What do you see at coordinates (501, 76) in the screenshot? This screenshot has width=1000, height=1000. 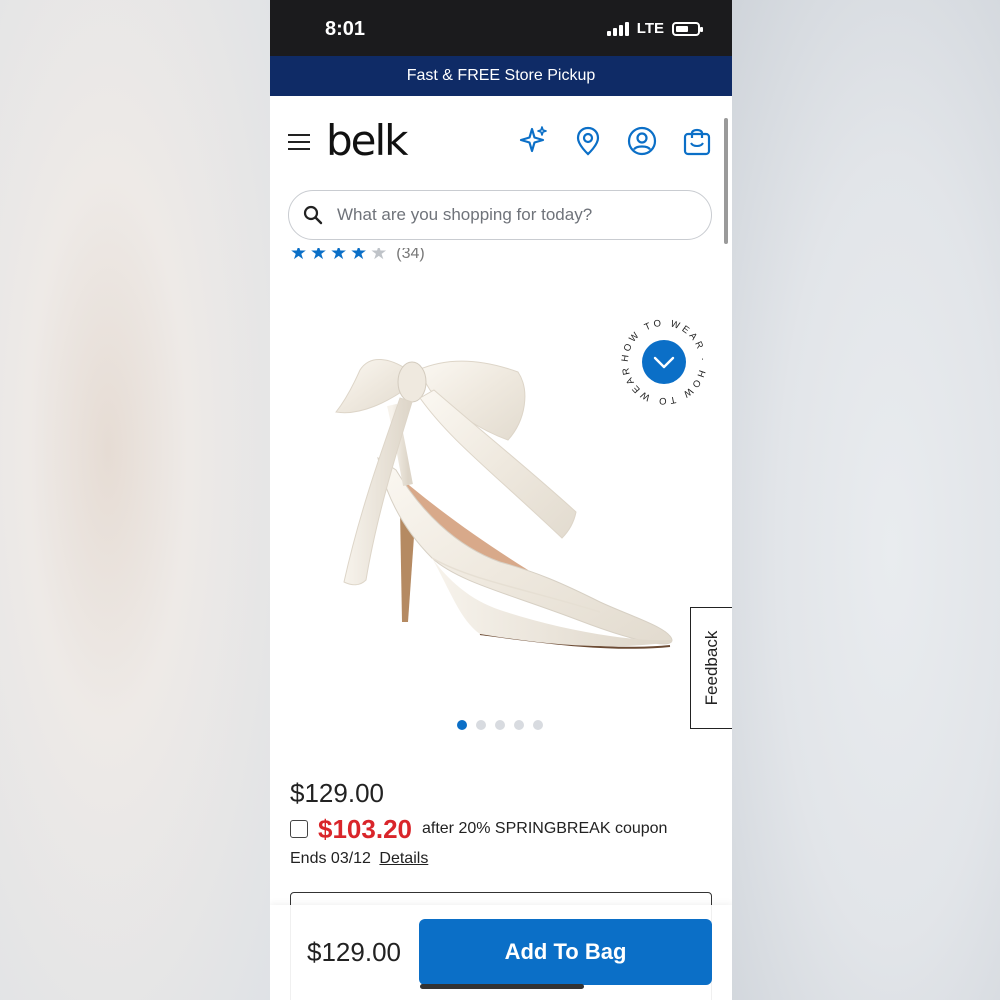 I see `promo-banner: Fast & FREE Store Pickup` at bounding box center [501, 76].